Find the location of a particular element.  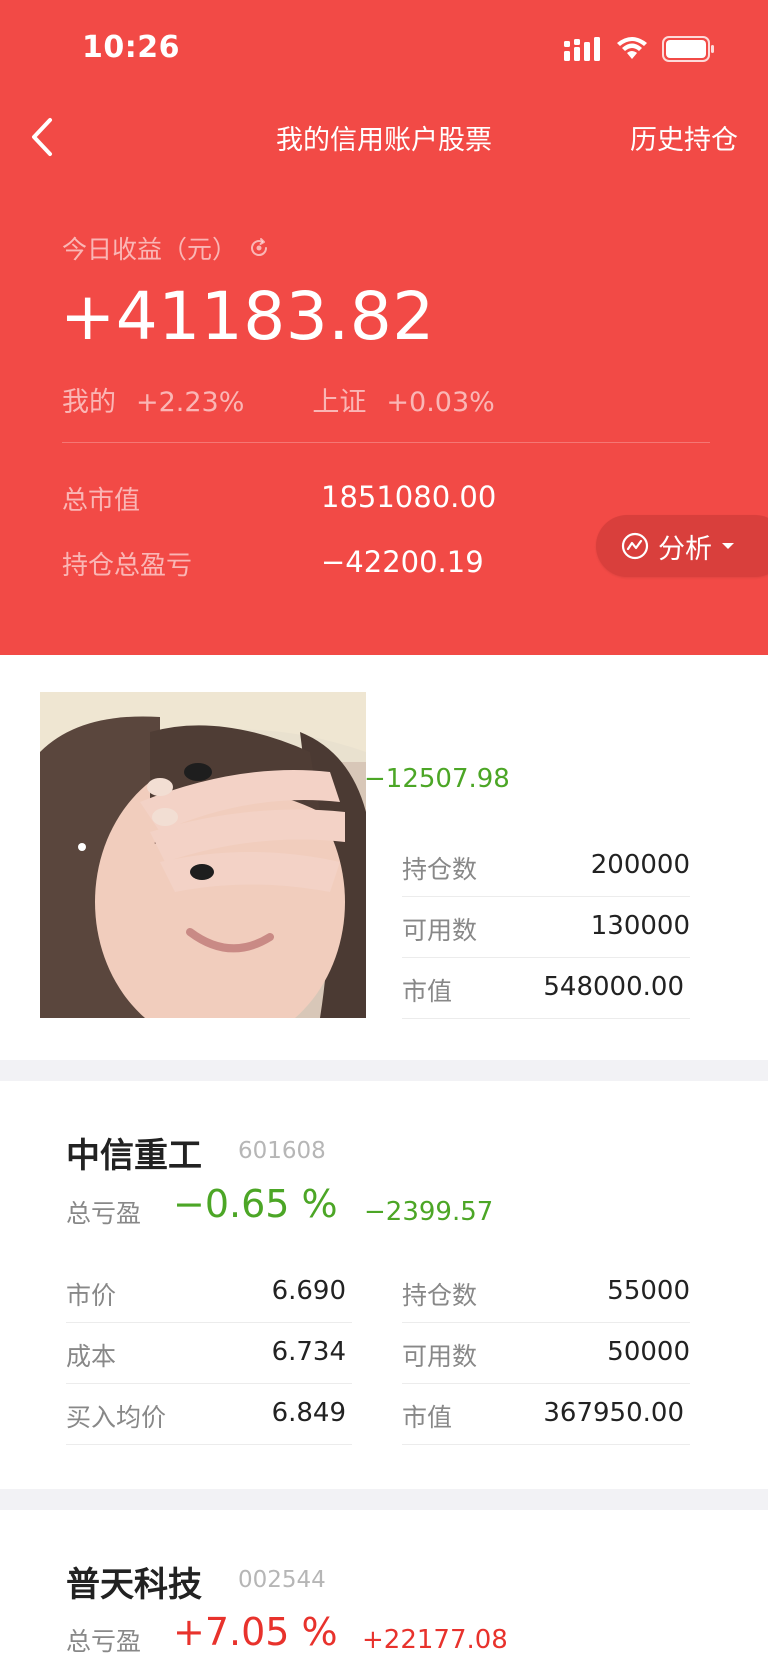

holding-2-pl-pct: −0.65 % is located at coordinates (255, 1204).